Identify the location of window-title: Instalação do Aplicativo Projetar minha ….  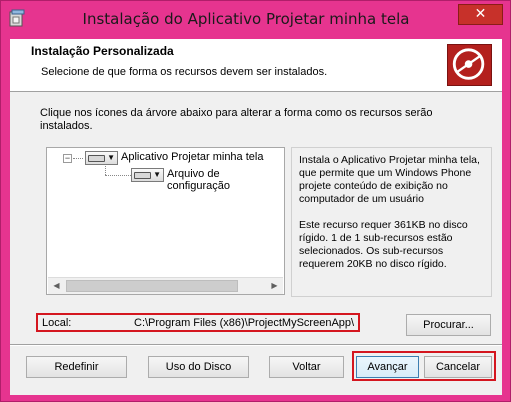
(246, 19).